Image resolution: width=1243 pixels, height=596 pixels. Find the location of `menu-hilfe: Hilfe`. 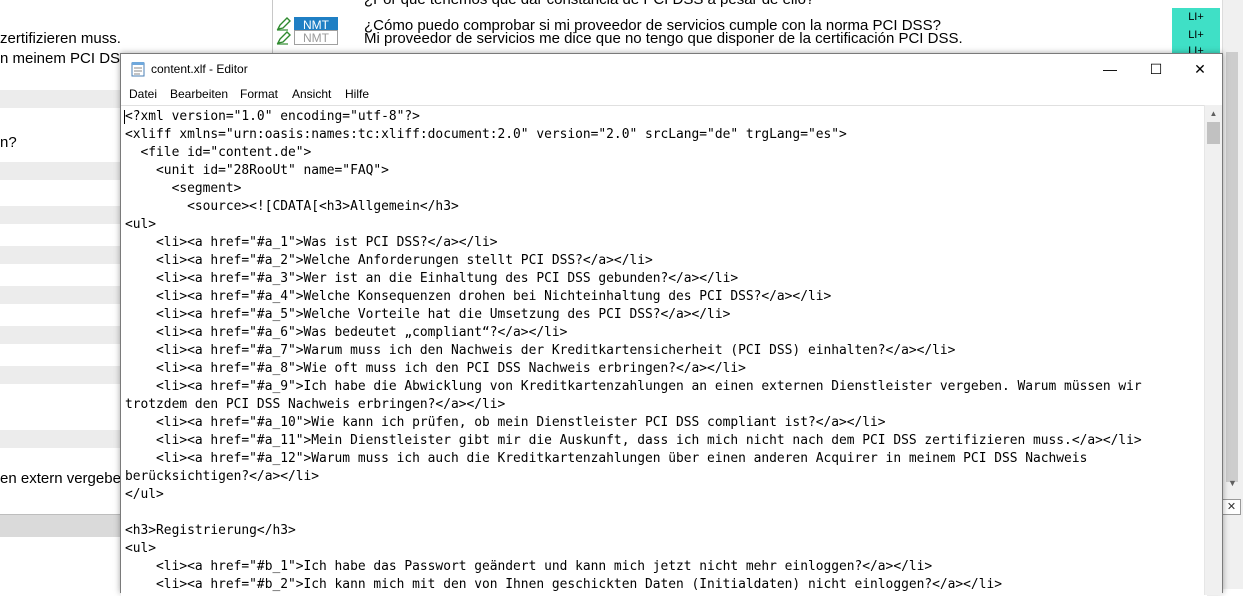

menu-hilfe: Hilfe is located at coordinates (357, 94).